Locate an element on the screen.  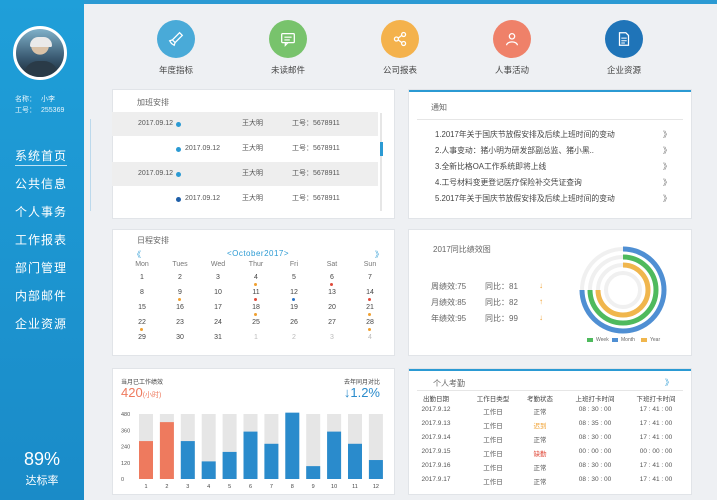
calendar-day: 25 is located at coordinates (256, 322).